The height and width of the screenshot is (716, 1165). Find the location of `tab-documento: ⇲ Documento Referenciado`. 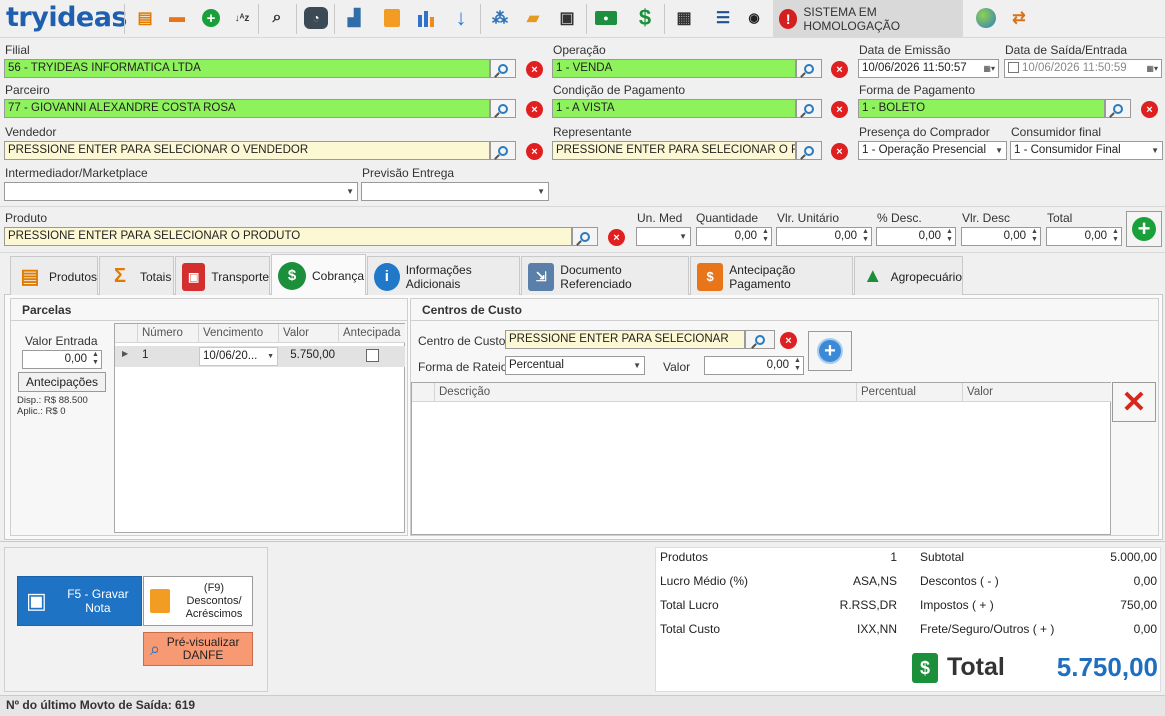

tab-documento: ⇲ Documento Referenciado is located at coordinates (605, 276).